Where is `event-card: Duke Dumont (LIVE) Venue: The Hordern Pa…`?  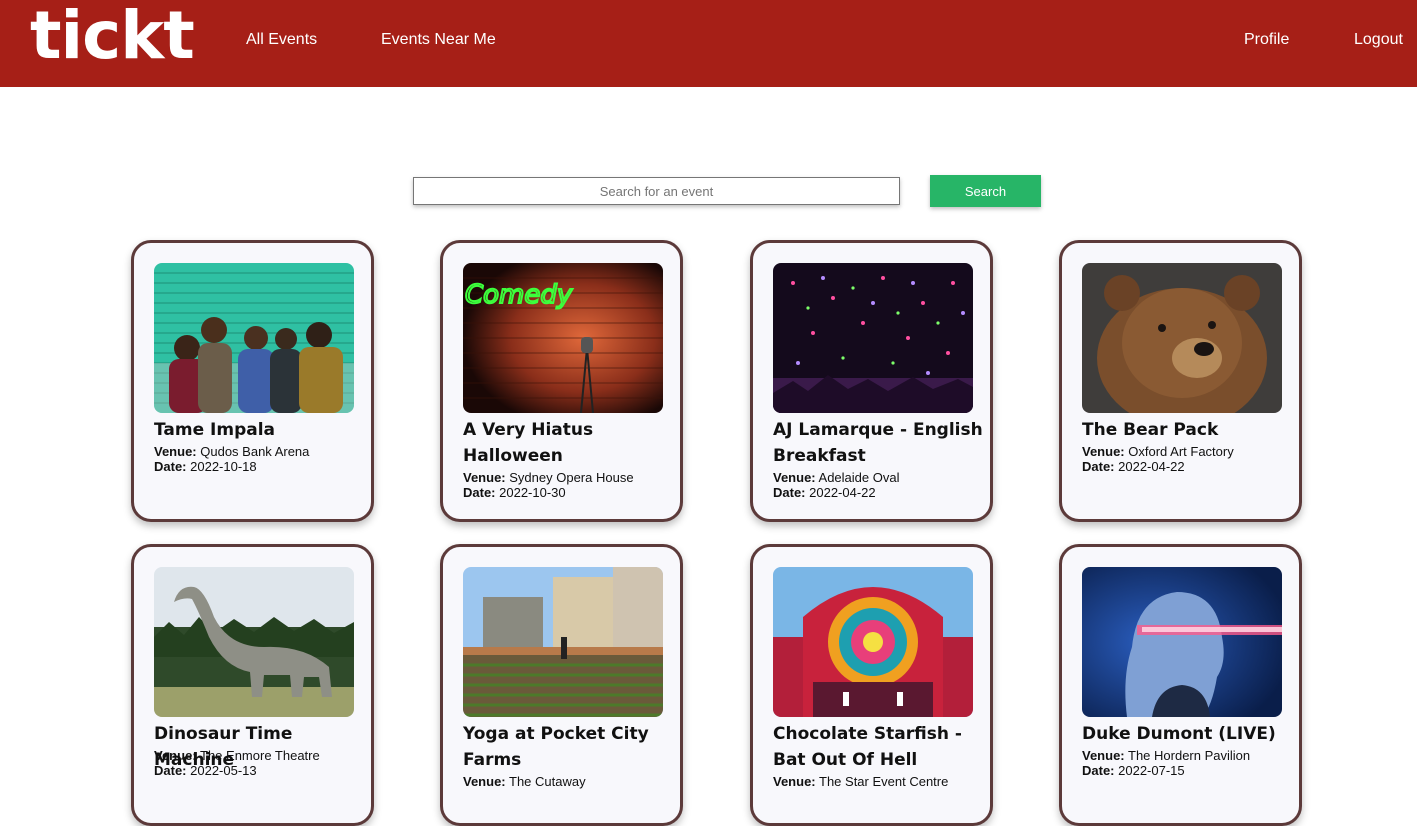
event-card: Duke Dumont (LIVE) Venue: The Hordern Pa… is located at coordinates (1180, 685).